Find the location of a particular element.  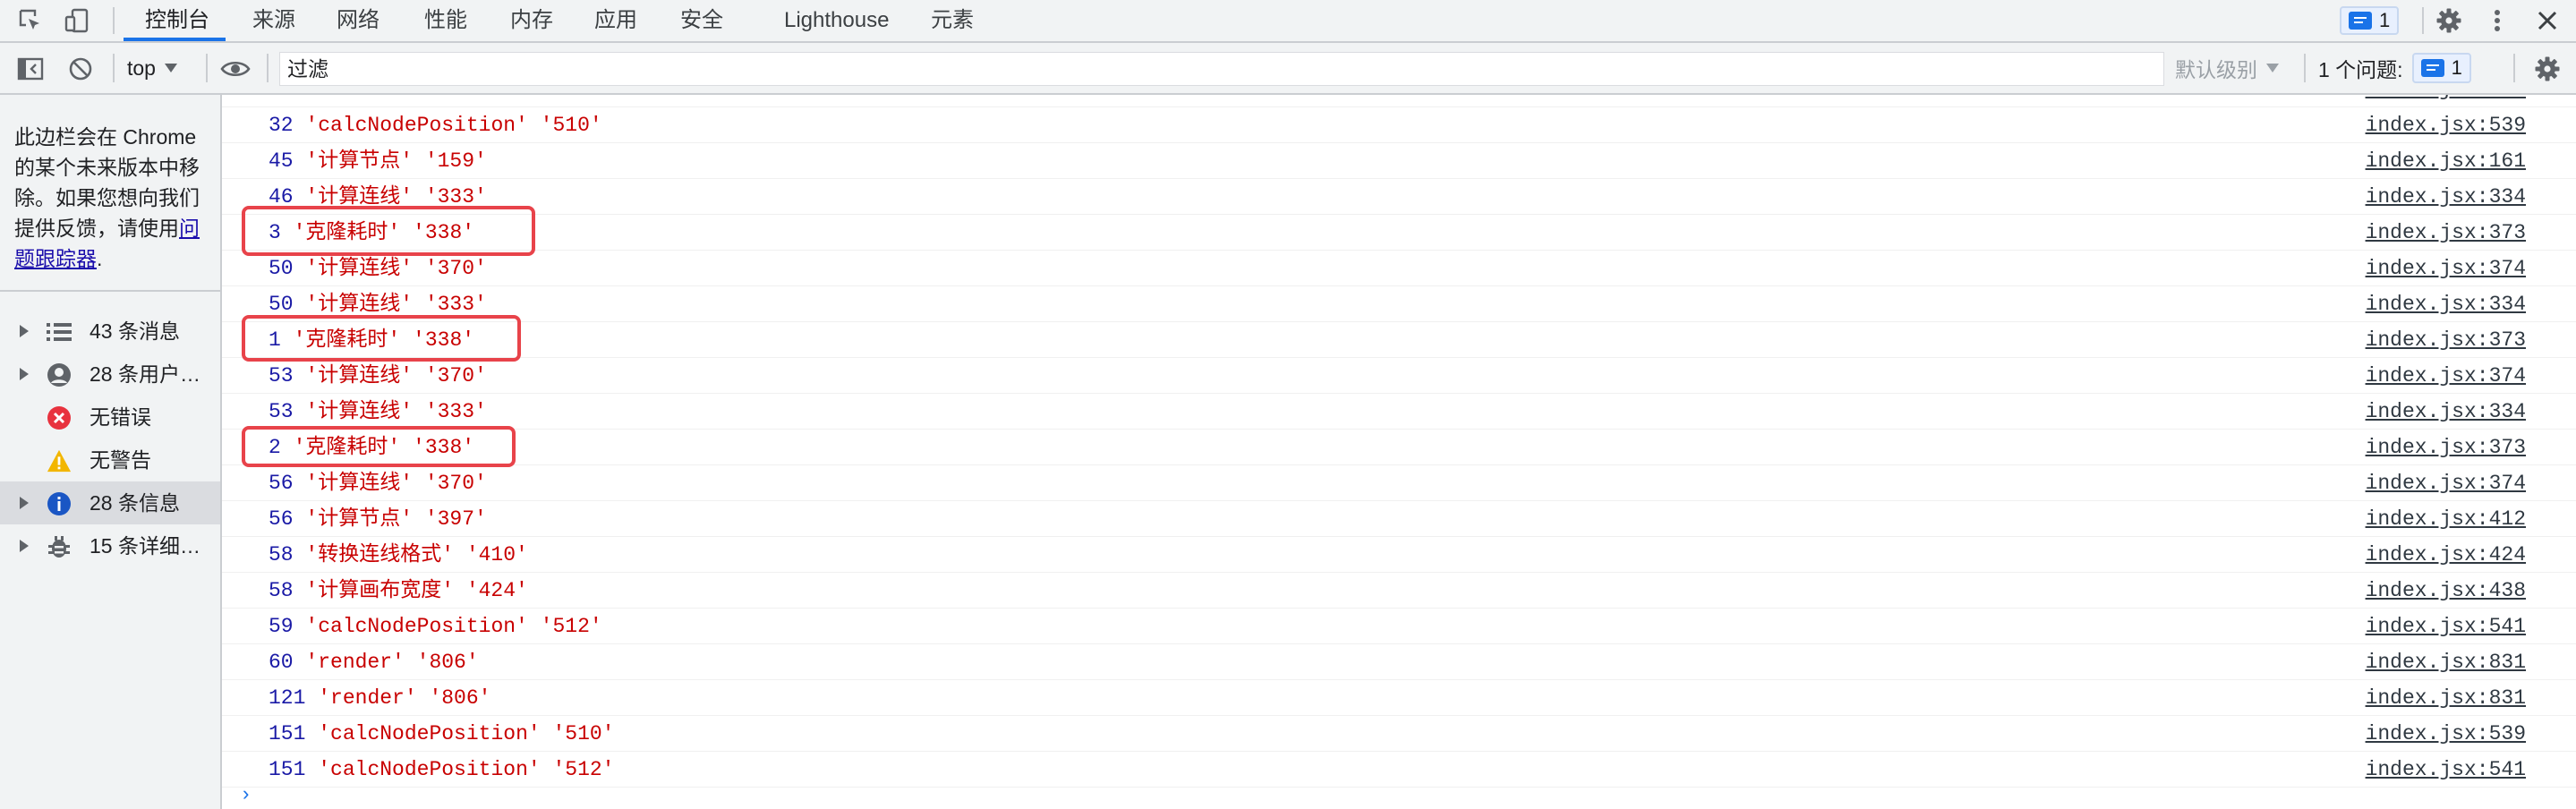

message-icon is located at coordinates (2360, 21).